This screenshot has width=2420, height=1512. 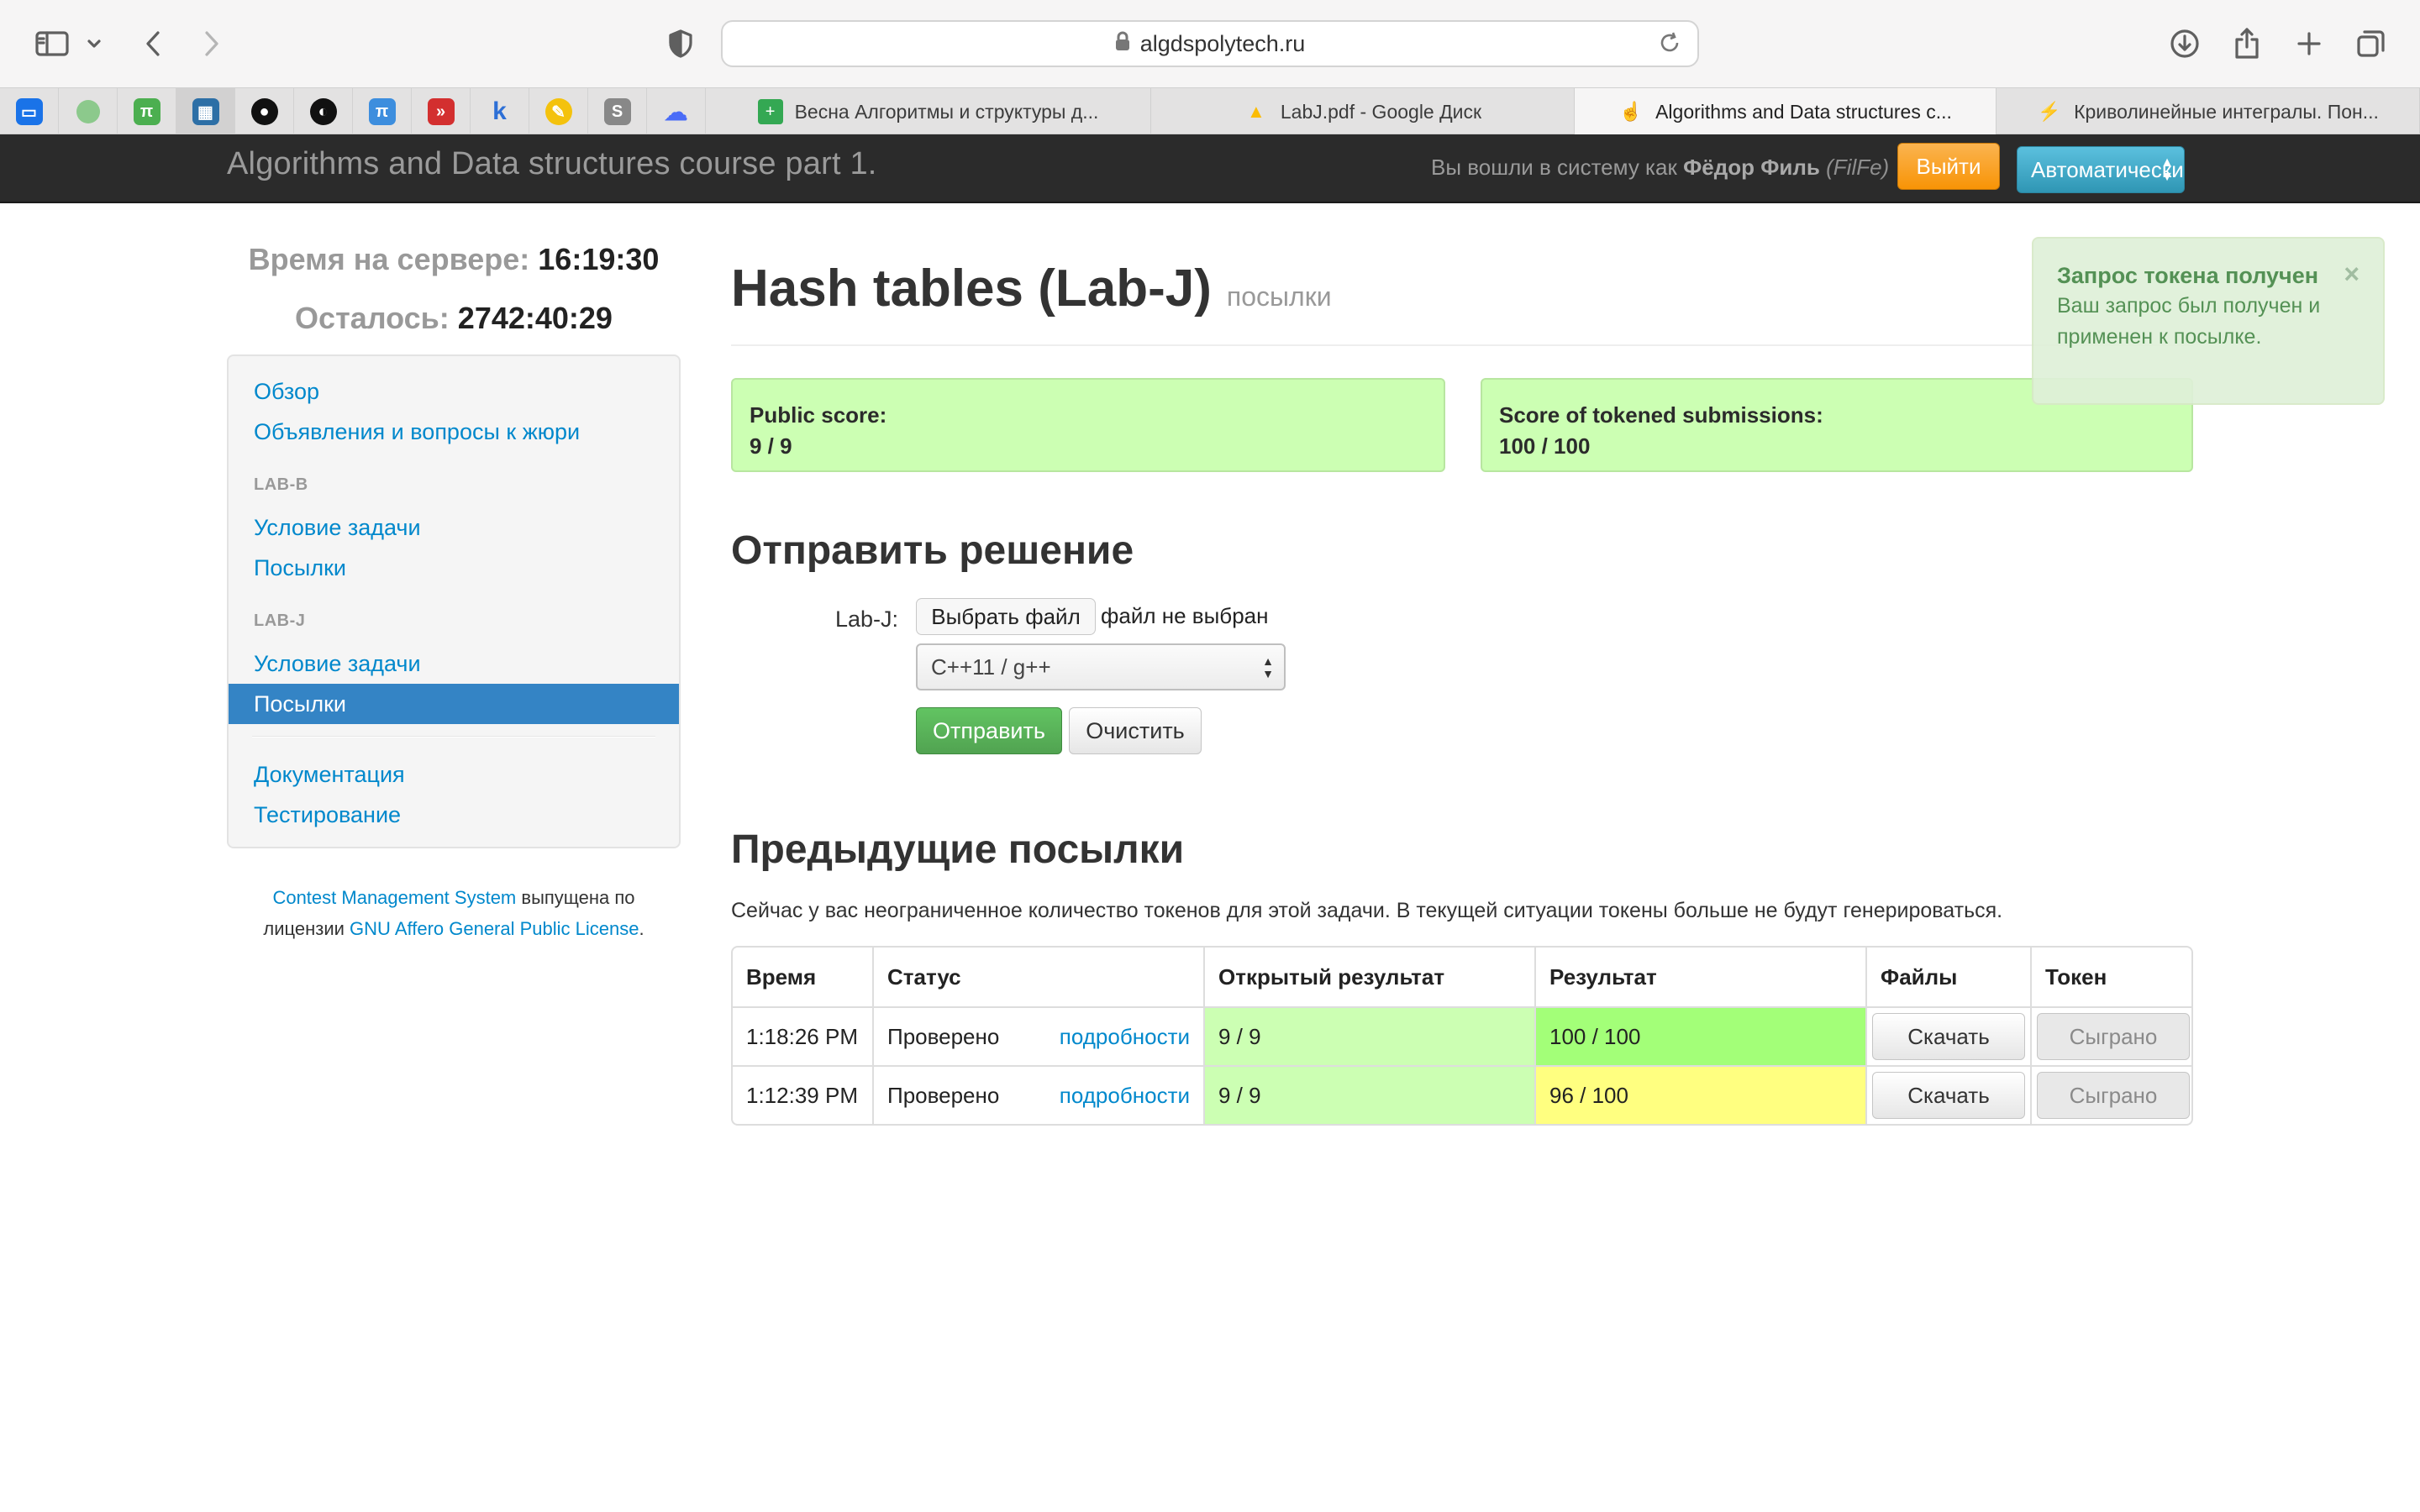 What do you see at coordinates (454, 318) in the screenshot?
I see `time-remaining: Осталось: 2742:40:29` at bounding box center [454, 318].